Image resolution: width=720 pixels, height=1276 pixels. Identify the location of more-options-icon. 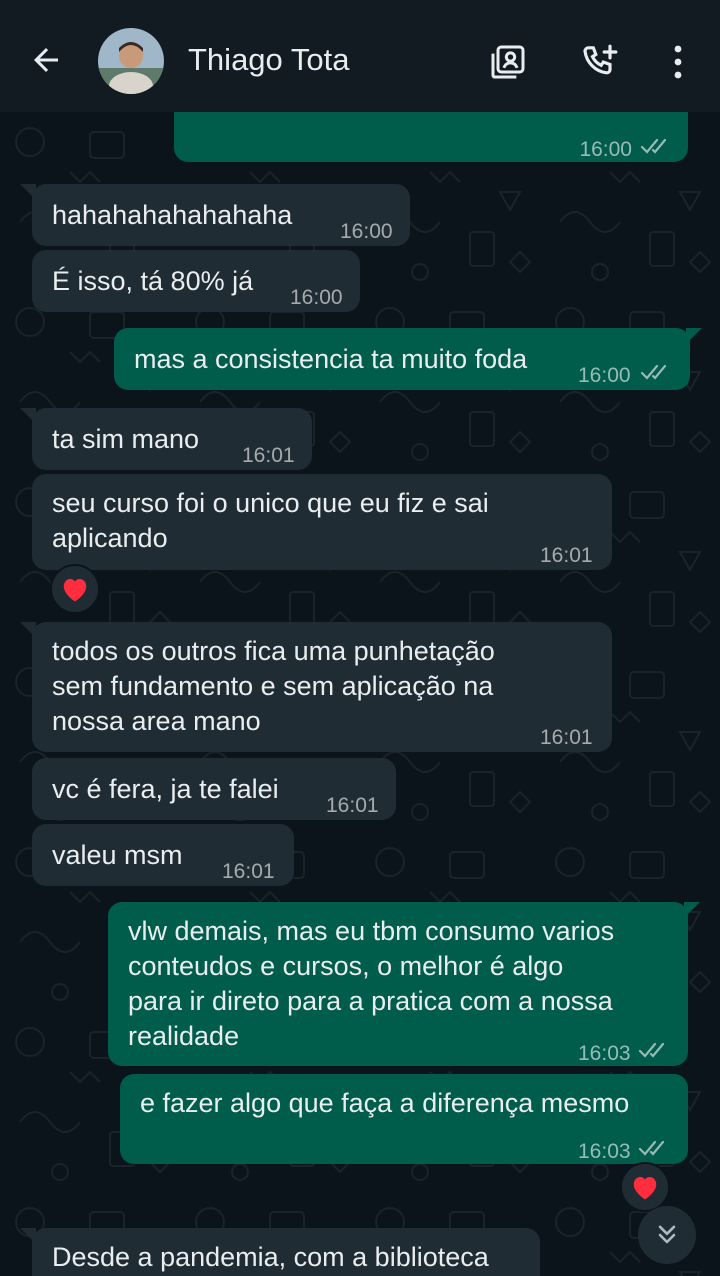
(678, 62).